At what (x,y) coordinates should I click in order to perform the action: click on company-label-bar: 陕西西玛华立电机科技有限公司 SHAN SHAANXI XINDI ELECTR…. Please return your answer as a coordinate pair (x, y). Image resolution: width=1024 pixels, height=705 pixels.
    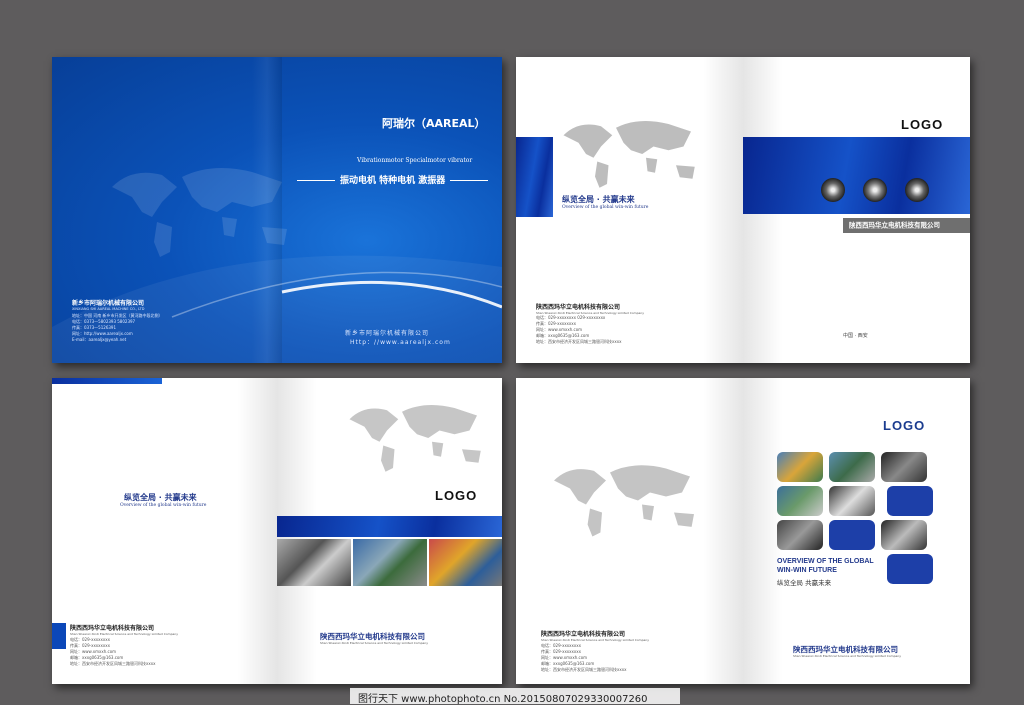
    Looking at the image, I should click on (906, 225).